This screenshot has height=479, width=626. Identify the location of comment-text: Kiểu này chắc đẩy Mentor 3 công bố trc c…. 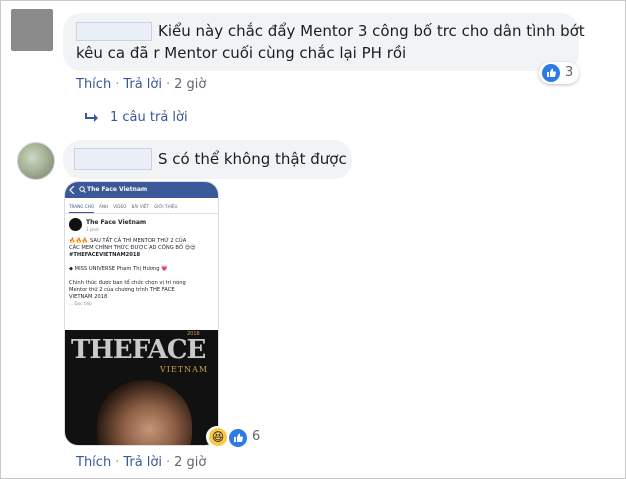
(371, 31).